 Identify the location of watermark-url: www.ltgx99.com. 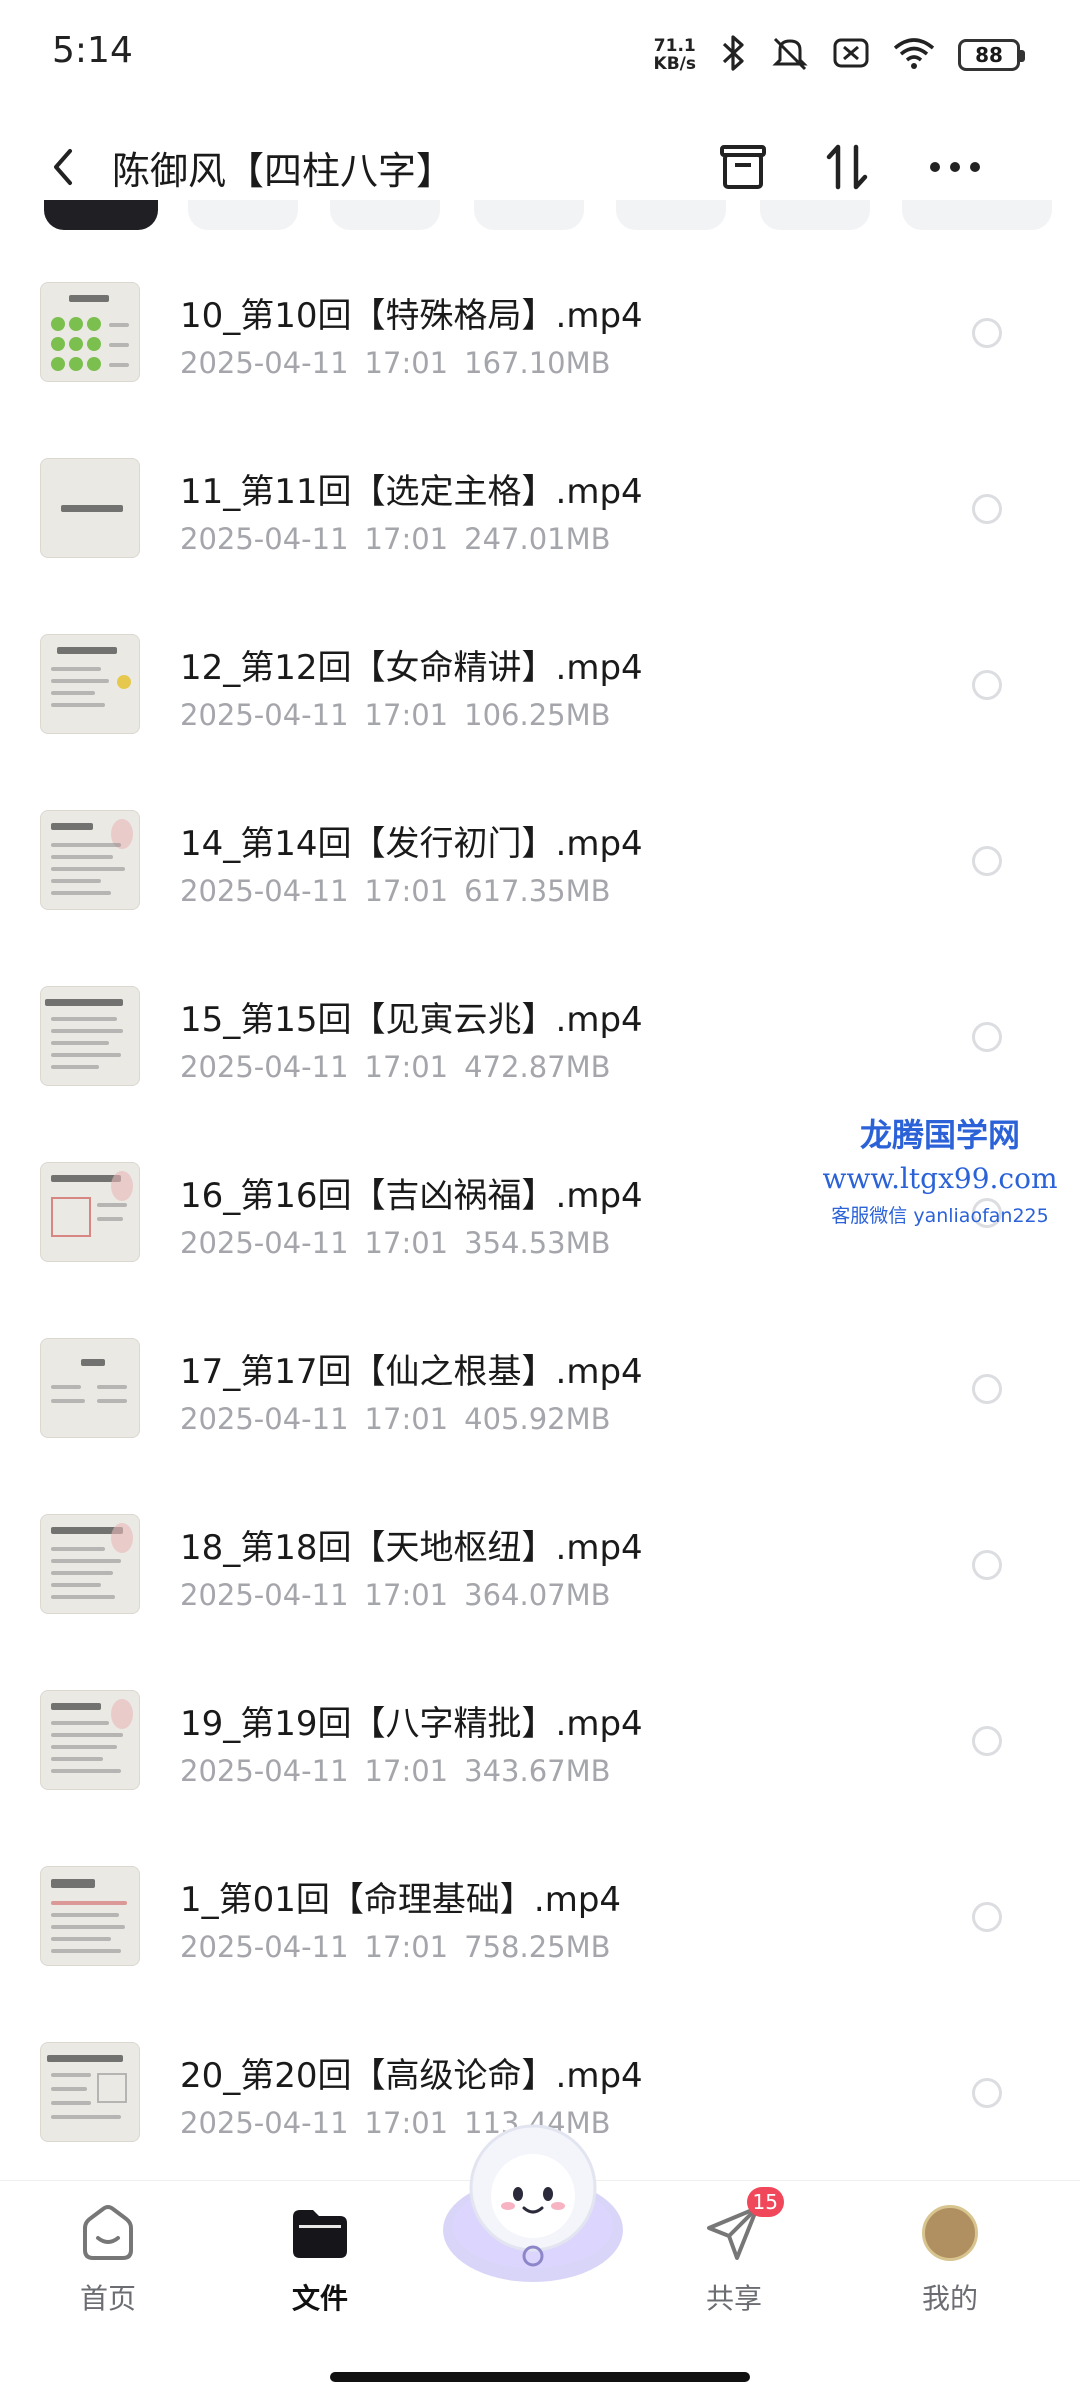
(940, 1178).